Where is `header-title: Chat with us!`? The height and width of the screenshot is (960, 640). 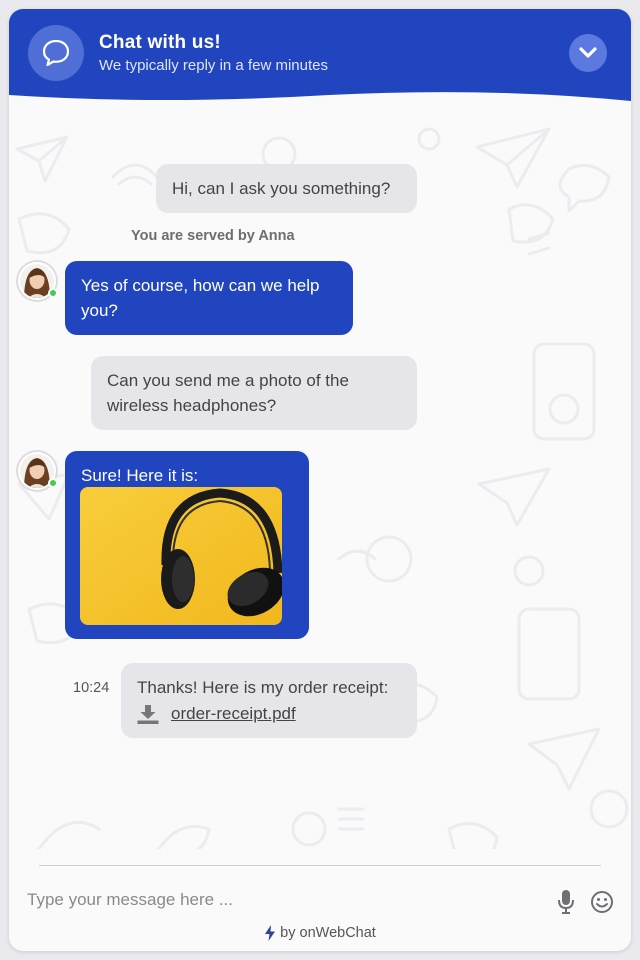
header-title: Chat with us! is located at coordinates (160, 42).